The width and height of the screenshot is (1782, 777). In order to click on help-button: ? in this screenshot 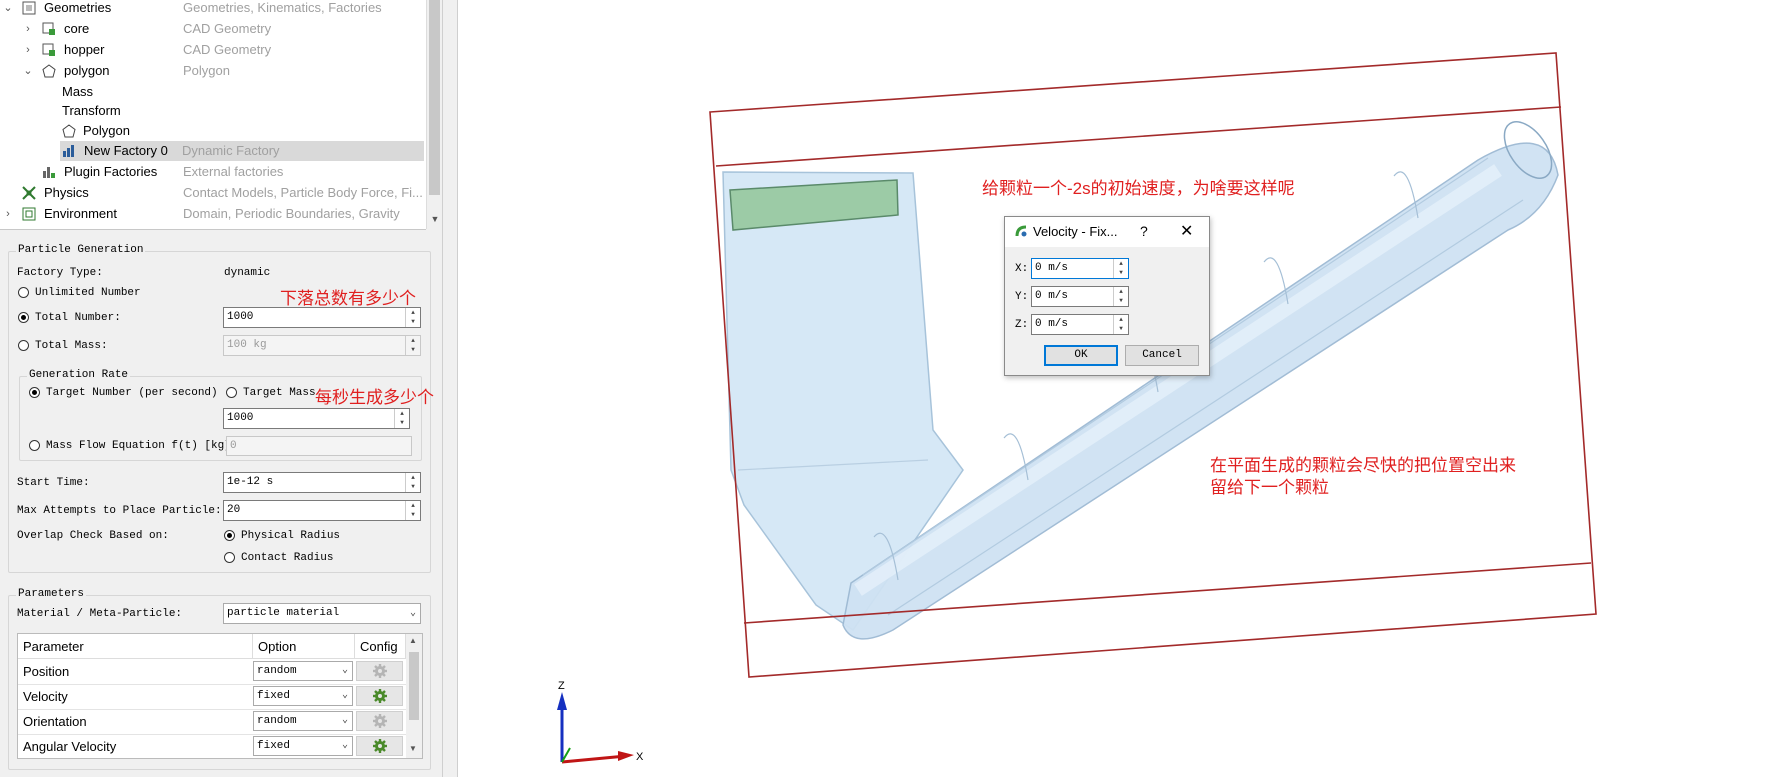, I will do `click(1144, 231)`.